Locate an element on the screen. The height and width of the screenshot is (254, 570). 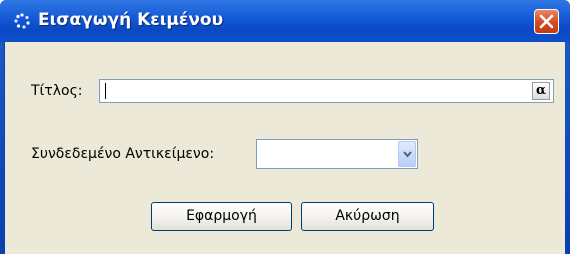
cancel-button: Ακύρωση is located at coordinates (367, 216).